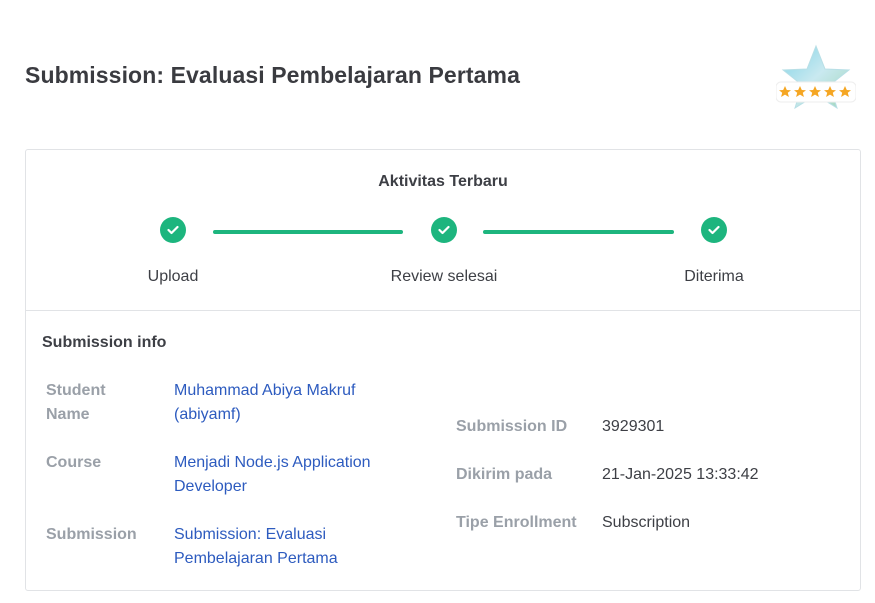 Image resolution: width=875 pixels, height=603 pixels. I want to click on five-star-rating-badge-icon, so click(816, 77).